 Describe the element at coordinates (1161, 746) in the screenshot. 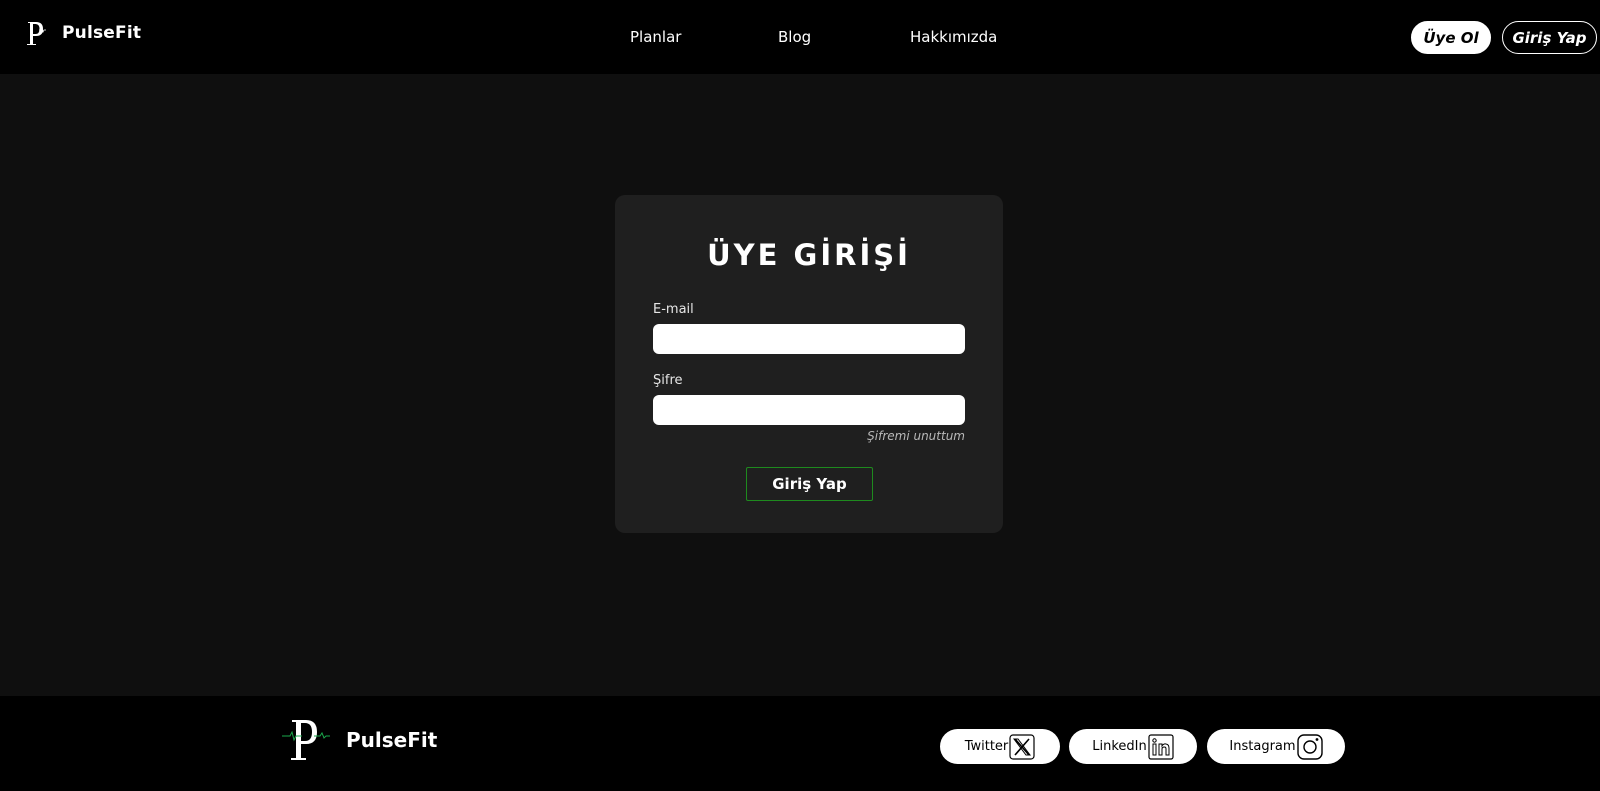

I see `linkedin-icon` at that location.